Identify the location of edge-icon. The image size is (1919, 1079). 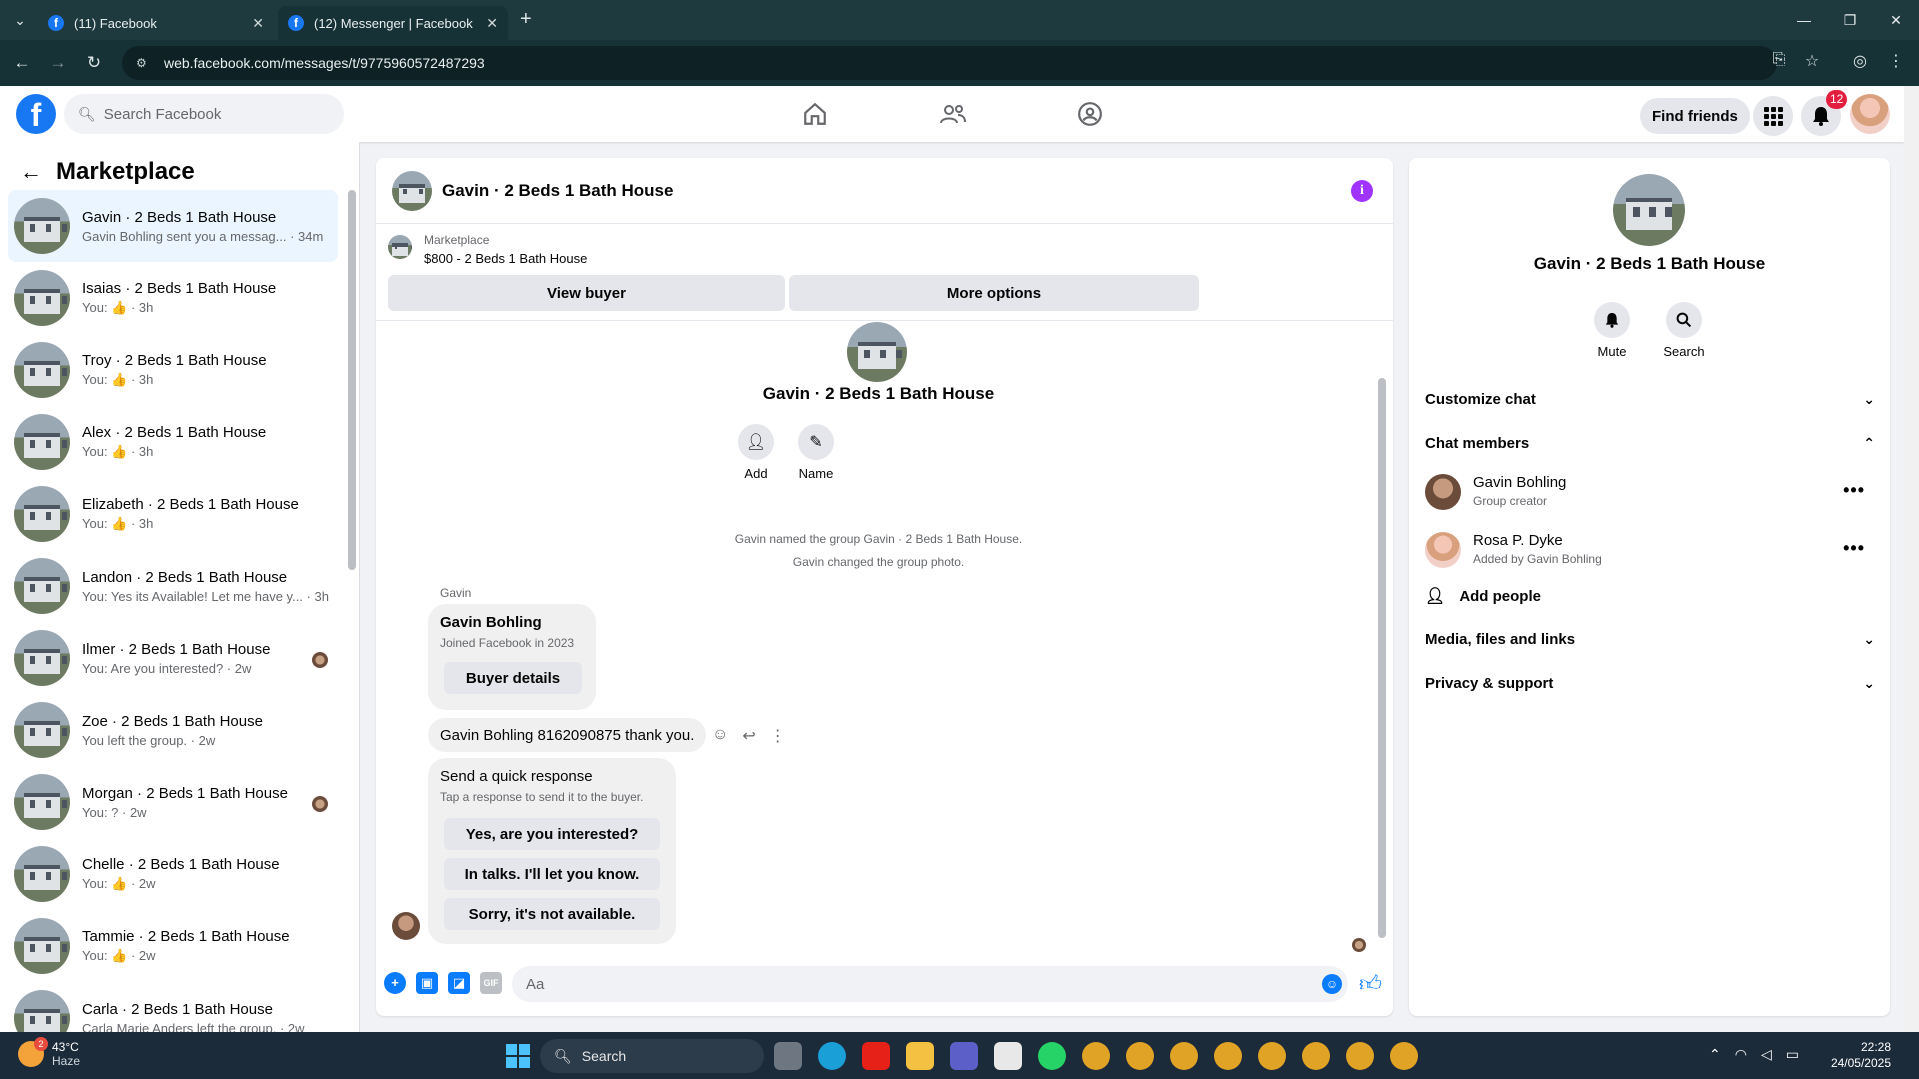
(832, 1056).